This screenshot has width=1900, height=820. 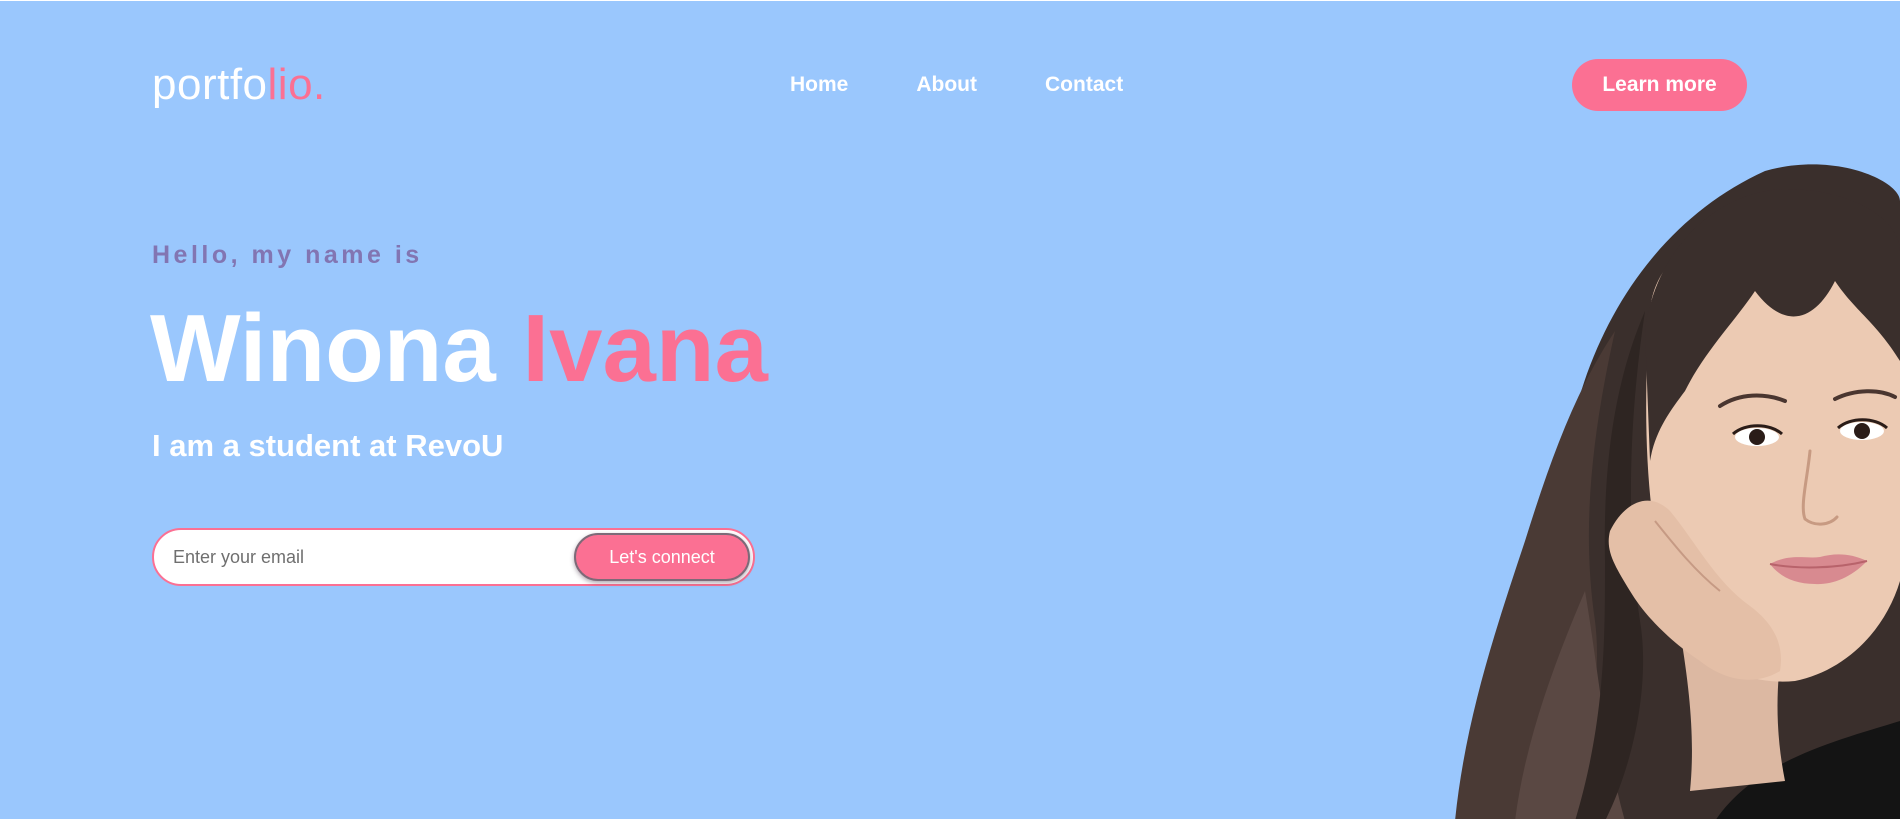 I want to click on first-name: Winona, so click(x=323, y=348).